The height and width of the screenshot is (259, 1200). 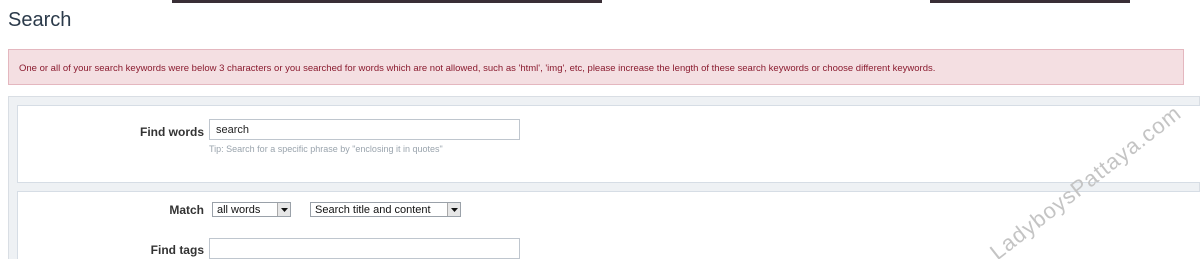 What do you see at coordinates (177, 250) in the screenshot?
I see `find-tags-label: Find tags` at bounding box center [177, 250].